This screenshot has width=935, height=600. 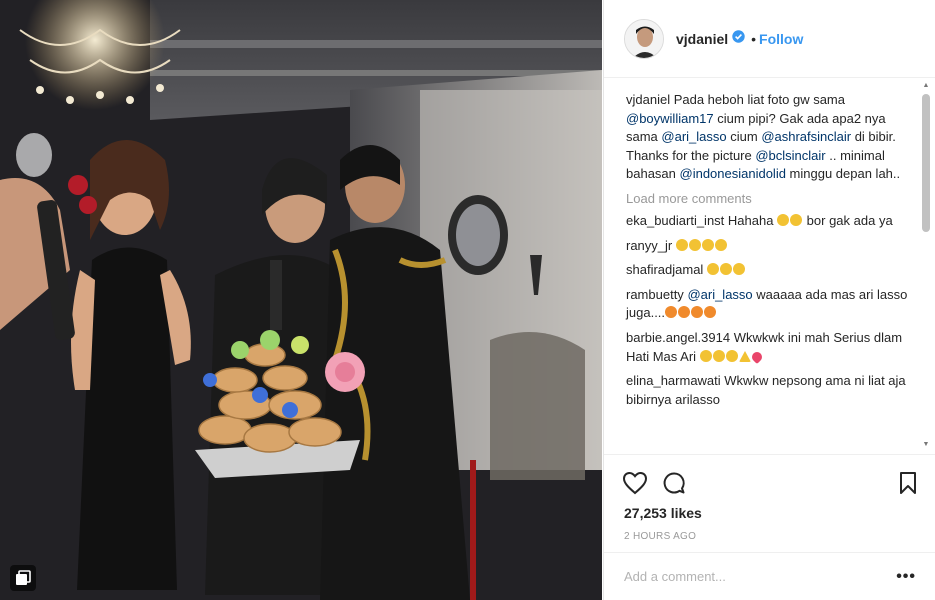 I want to click on comment-input, so click(x=760, y=576).